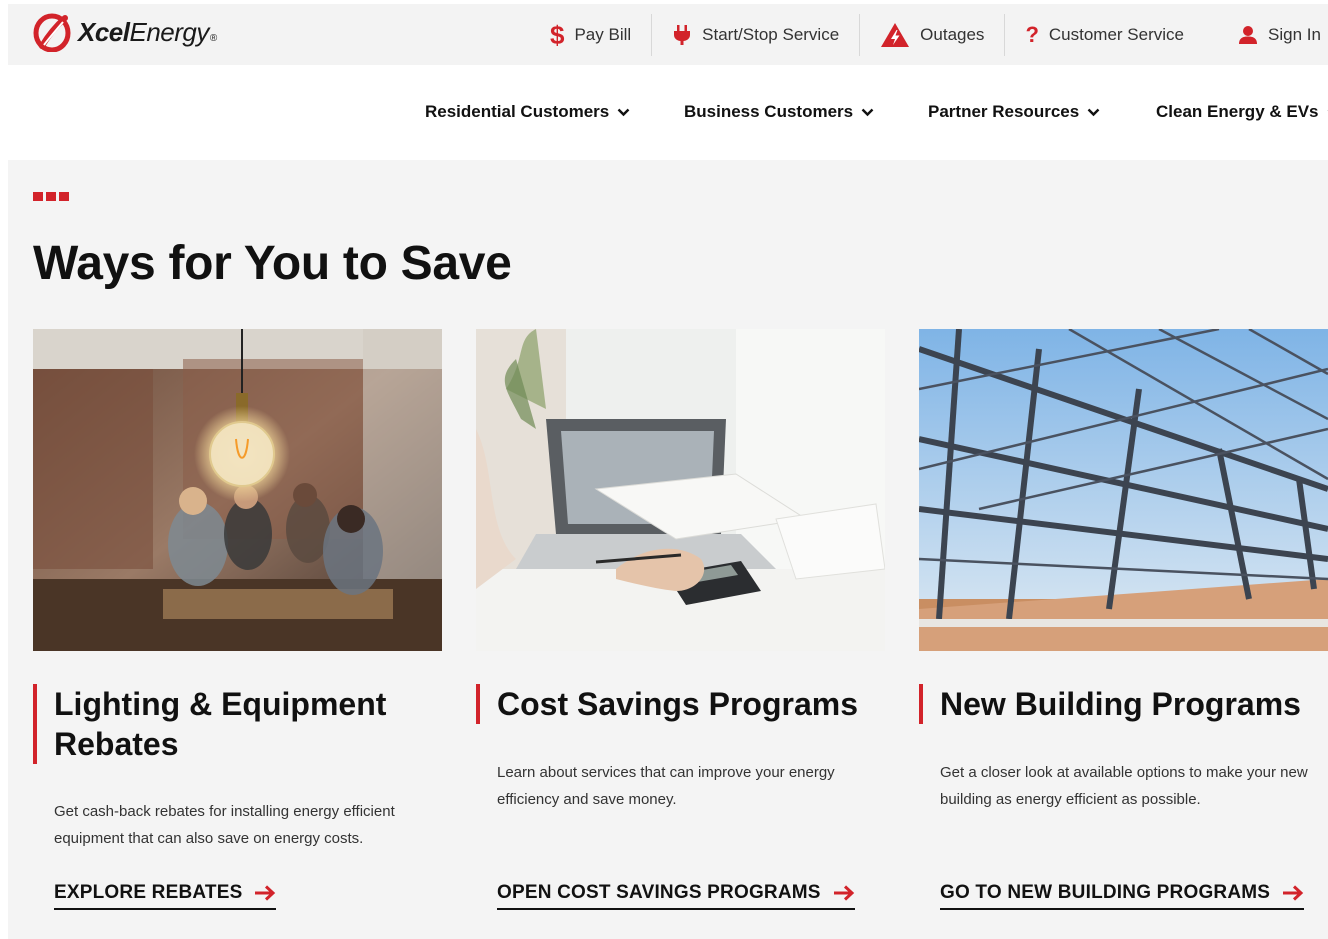 The width and height of the screenshot is (1328, 939). Describe the element at coordinates (1266, 35) in the screenshot. I see `sign-in-link: Sign In` at that location.